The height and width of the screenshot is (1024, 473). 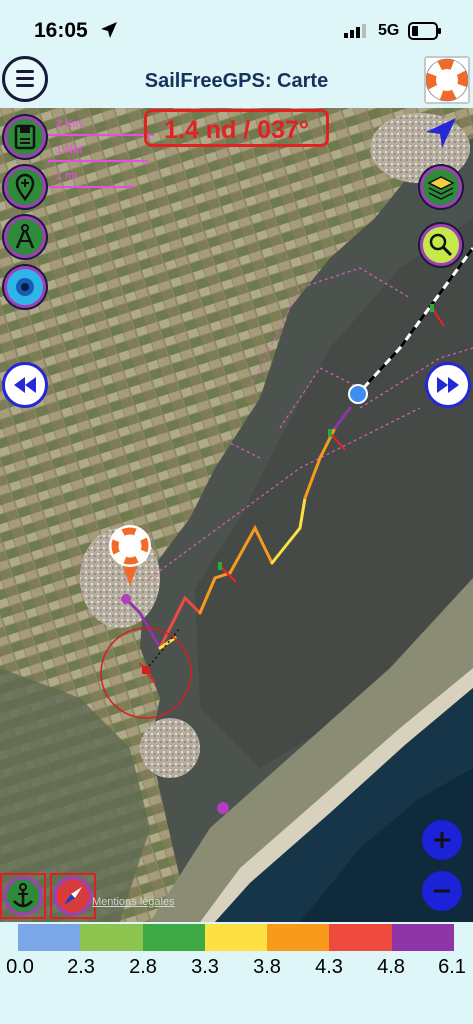 I want to click on lifebuoy-button, so click(x=447, y=80).